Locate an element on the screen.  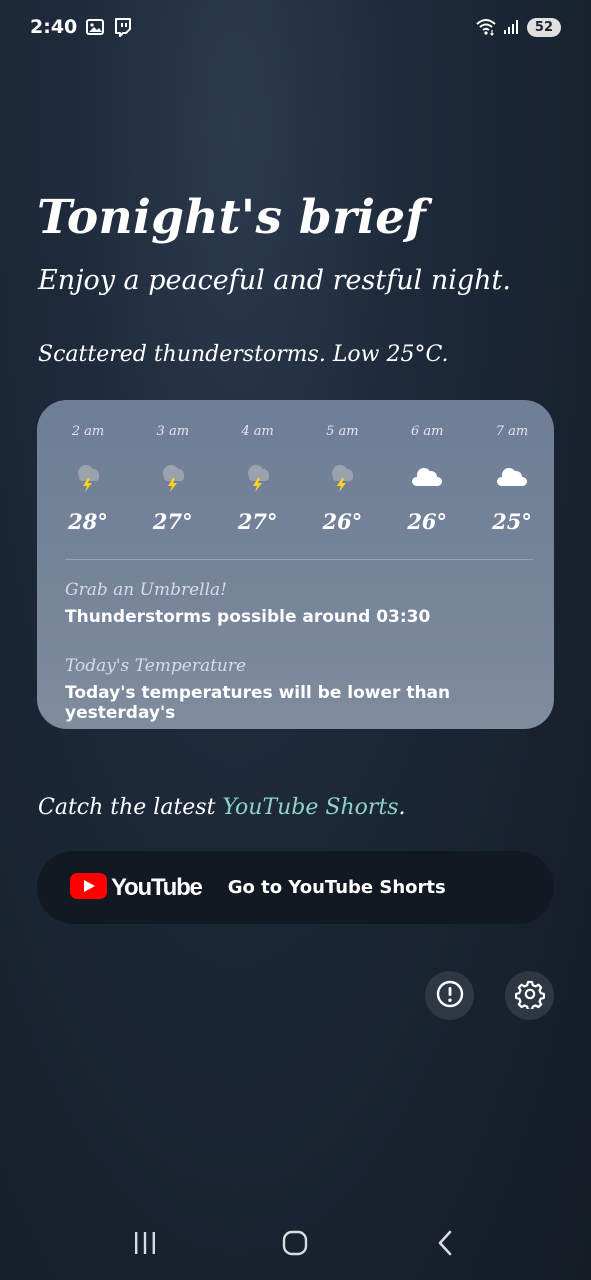
status-time: 2:40 is located at coordinates (54, 27).